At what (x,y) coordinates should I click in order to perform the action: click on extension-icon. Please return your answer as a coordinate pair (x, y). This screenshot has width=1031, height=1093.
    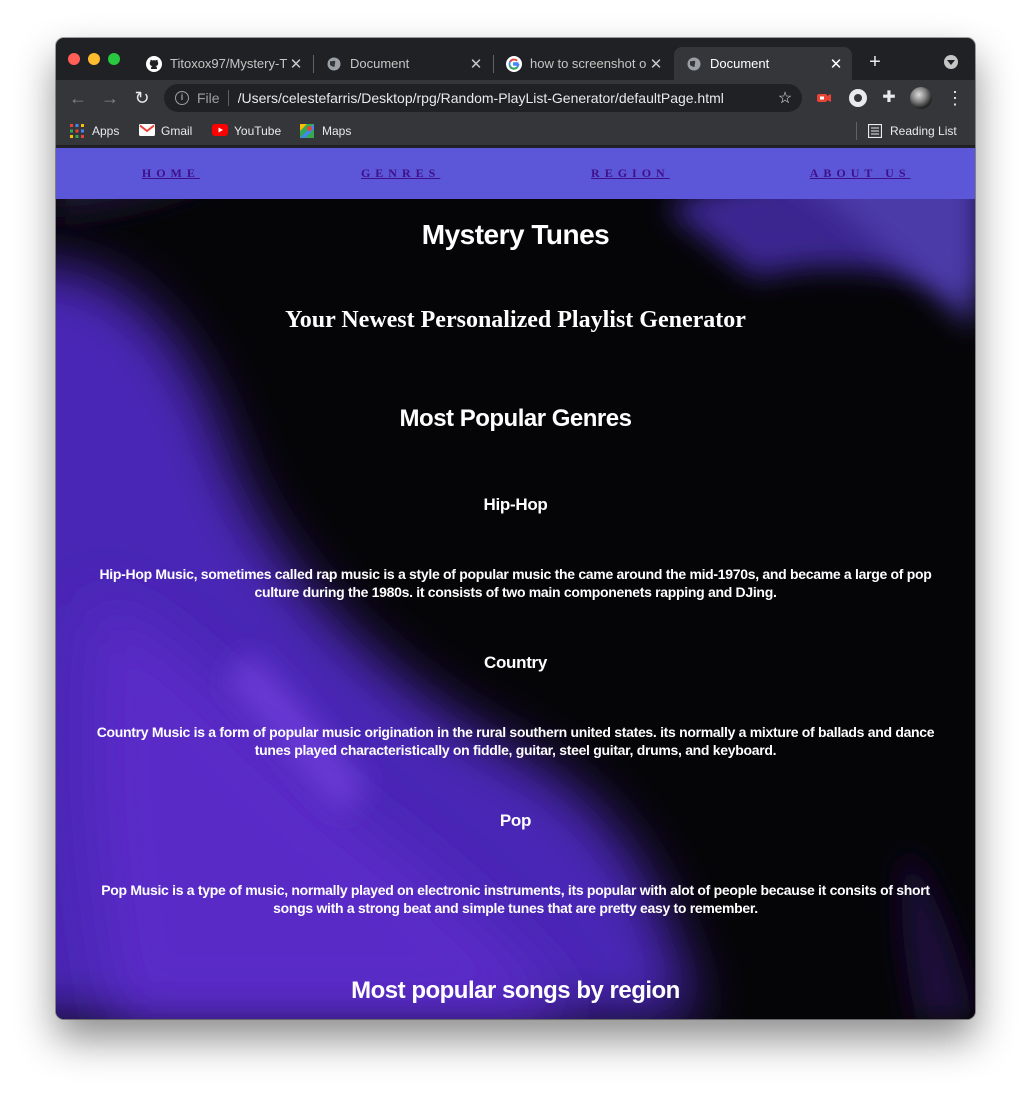
    Looking at the image, I should click on (824, 98).